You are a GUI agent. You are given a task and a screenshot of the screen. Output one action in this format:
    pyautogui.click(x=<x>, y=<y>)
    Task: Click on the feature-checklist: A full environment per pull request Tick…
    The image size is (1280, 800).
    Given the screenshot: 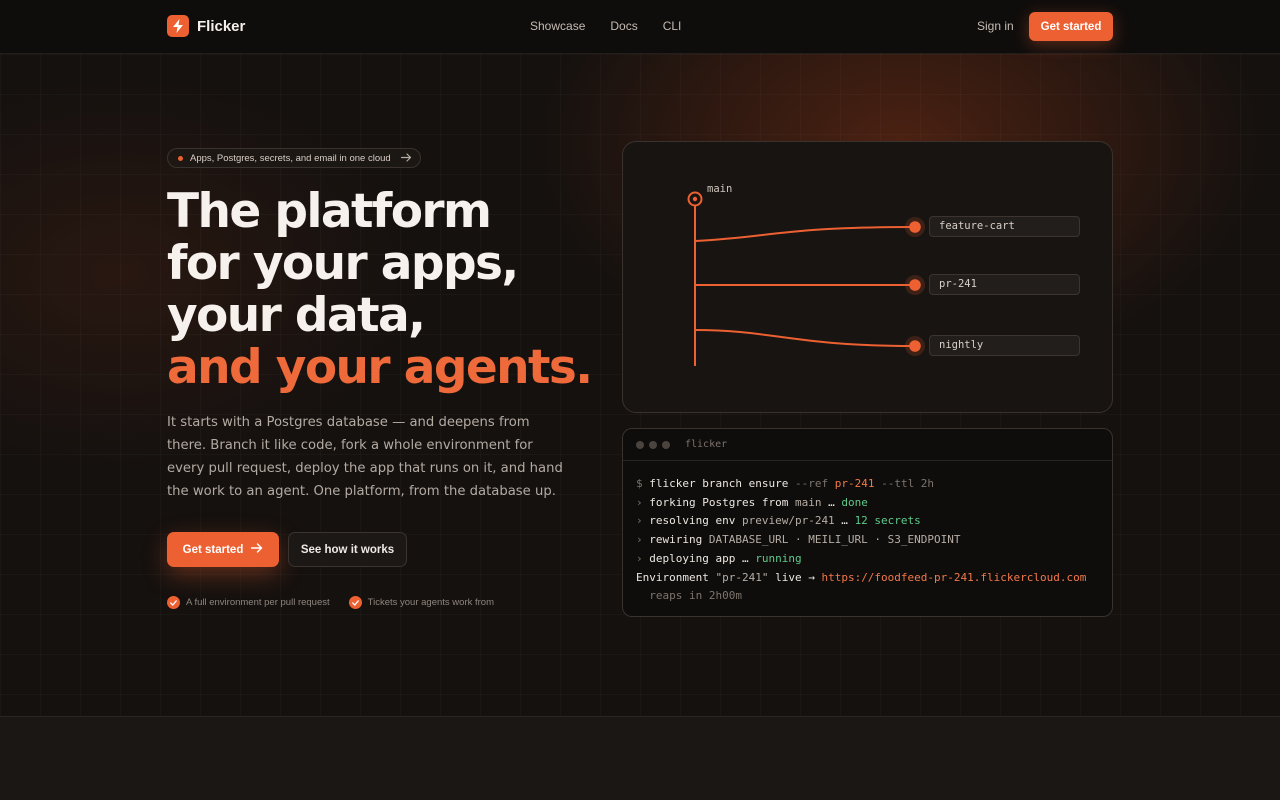 What is the action you would take?
    pyautogui.click(x=330, y=602)
    